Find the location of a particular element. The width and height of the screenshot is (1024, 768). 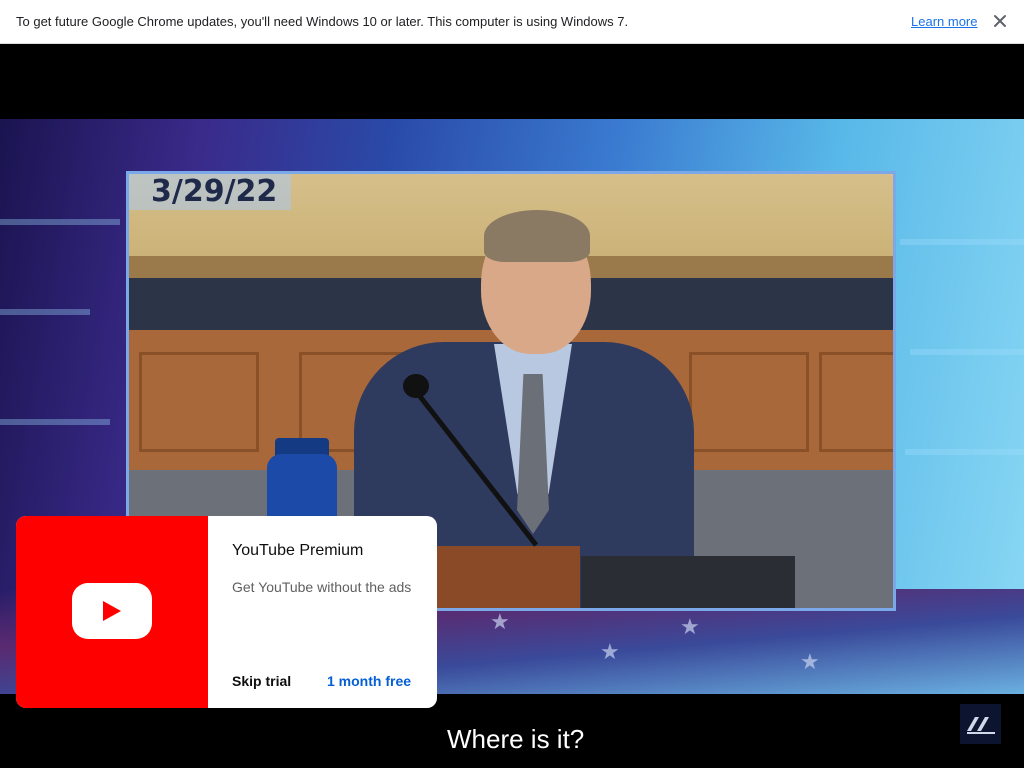

promo-logo-panel is located at coordinates (112, 612).